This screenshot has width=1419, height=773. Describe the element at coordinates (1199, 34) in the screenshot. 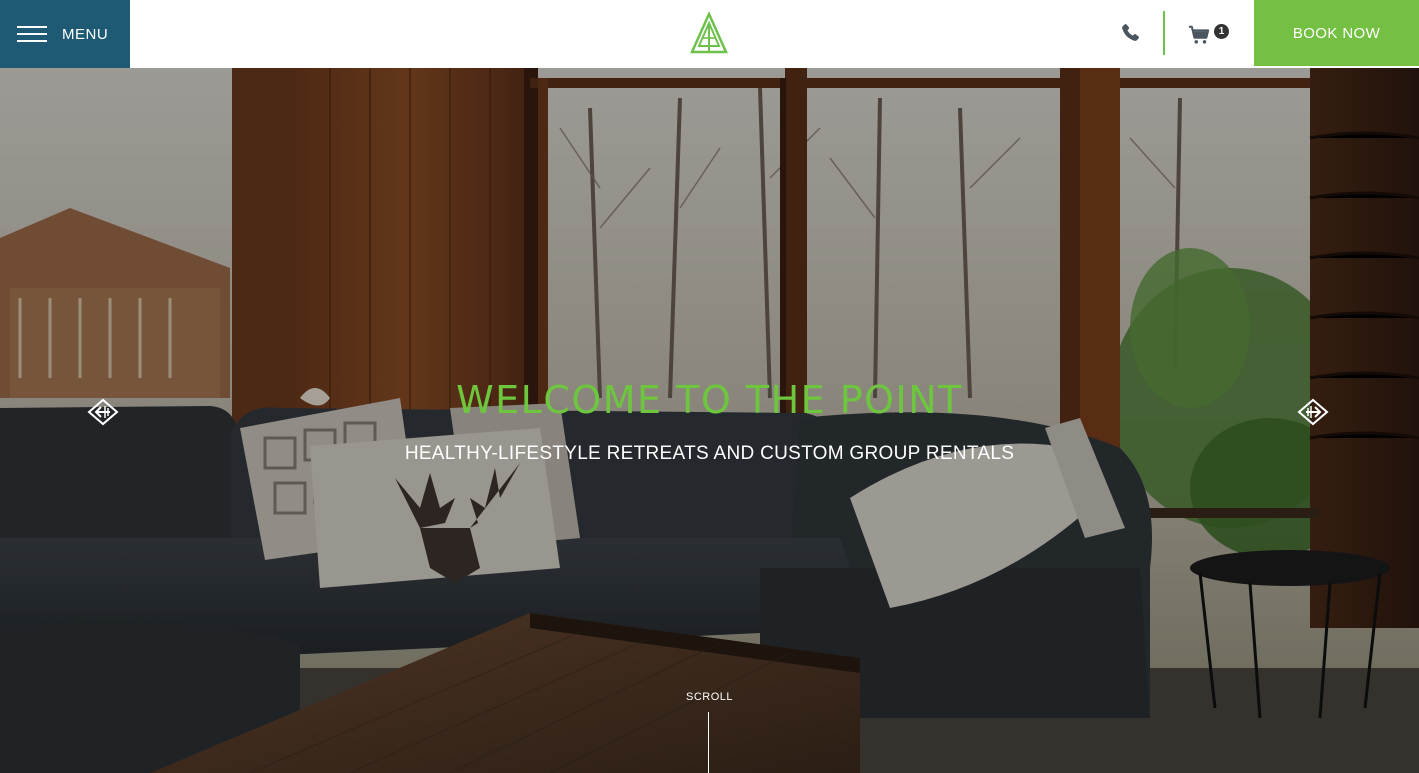

I see `cart-icon` at that location.